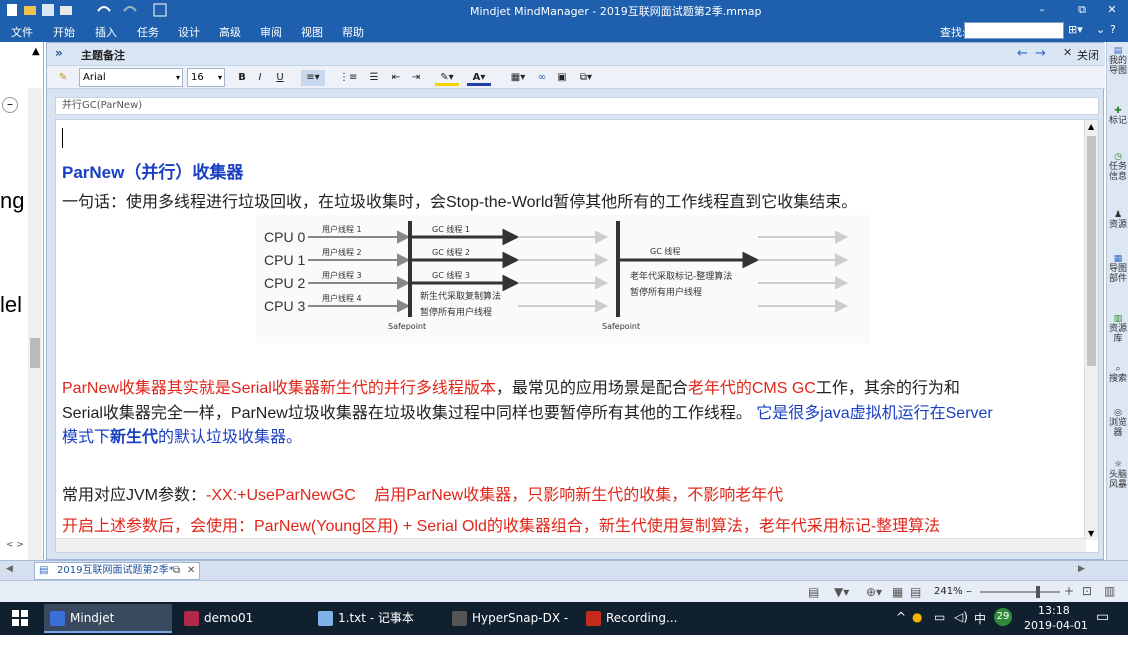 The height and width of the screenshot is (662, 1128). Describe the element at coordinates (1003, 617) in the screenshot. I see `notification-badge: 29` at that location.